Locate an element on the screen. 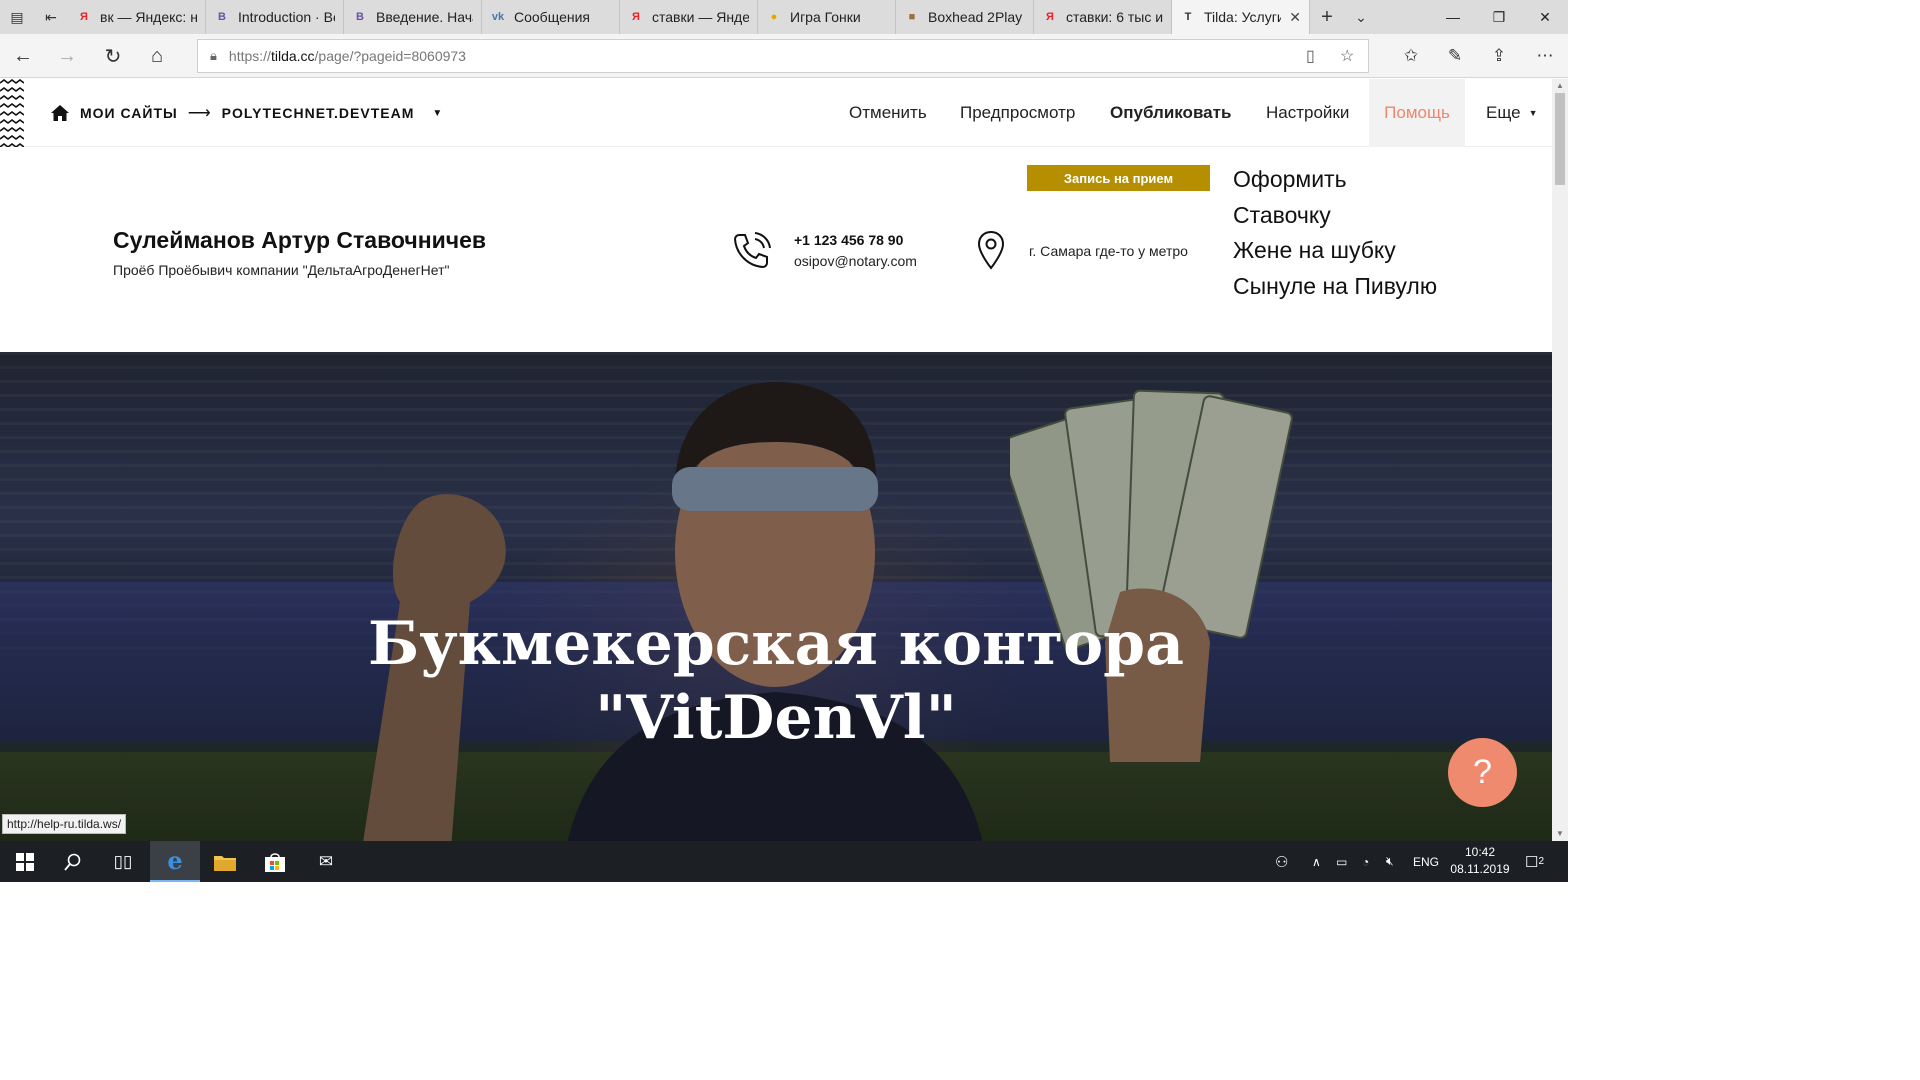  address-text: г. Самара где-то у метро is located at coordinates (1108, 251).